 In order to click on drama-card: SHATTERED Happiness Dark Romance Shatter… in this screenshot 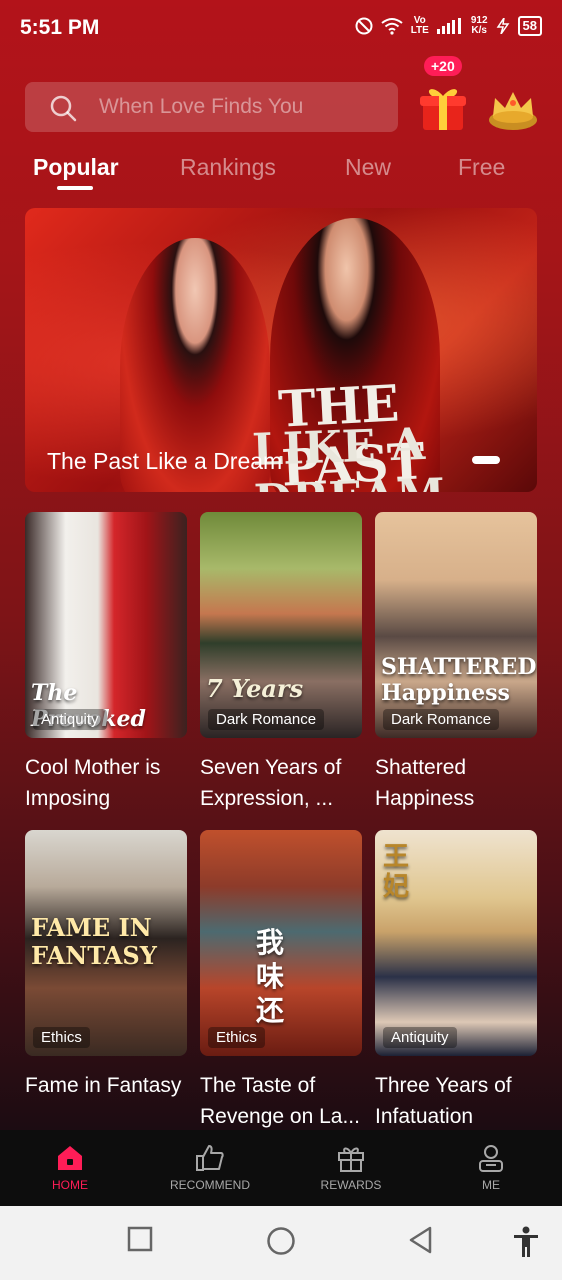, I will do `click(456, 663)`.